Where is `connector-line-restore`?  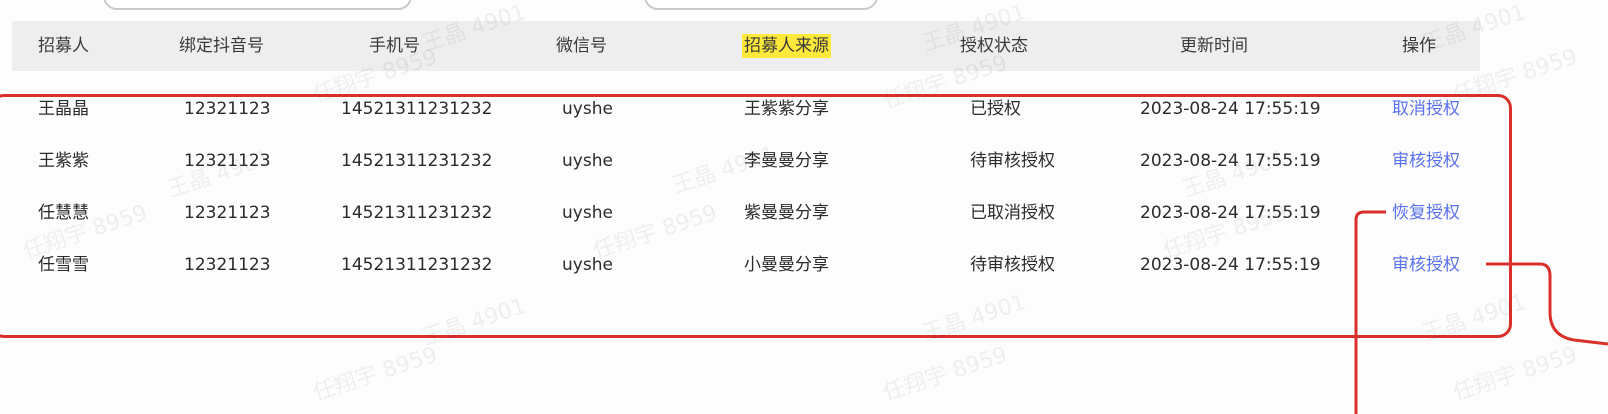 connector-line-restore is located at coordinates (1370, 312).